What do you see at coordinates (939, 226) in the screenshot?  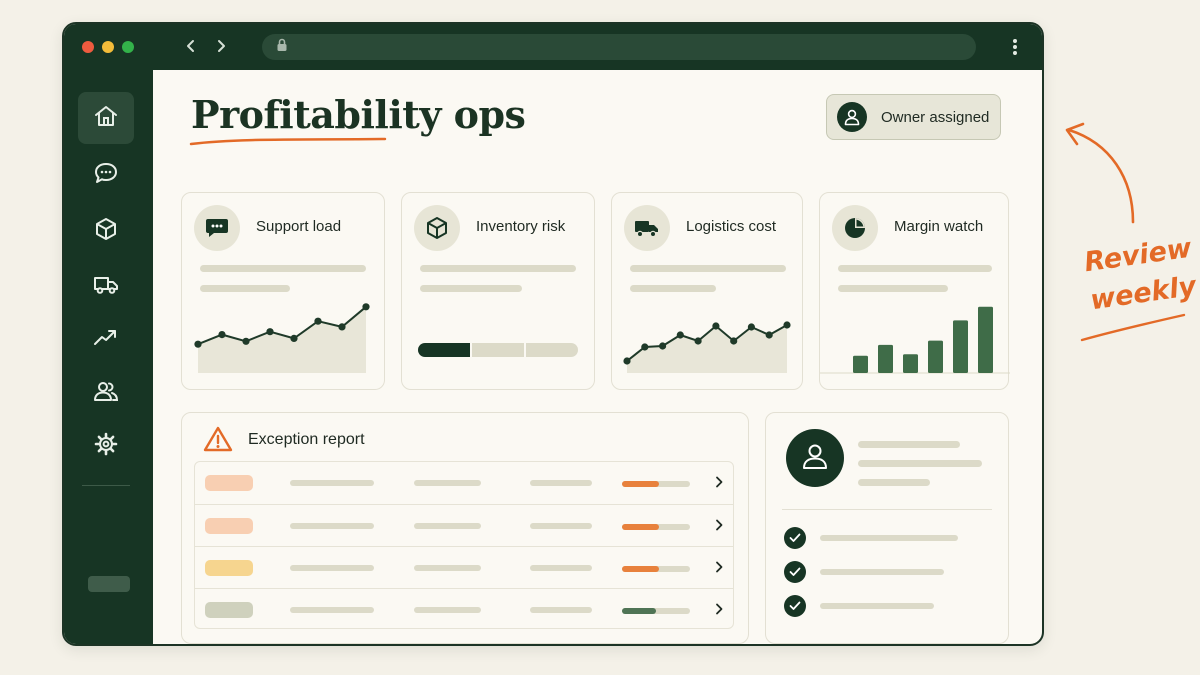 I see `kpi-title: Margin watch` at bounding box center [939, 226].